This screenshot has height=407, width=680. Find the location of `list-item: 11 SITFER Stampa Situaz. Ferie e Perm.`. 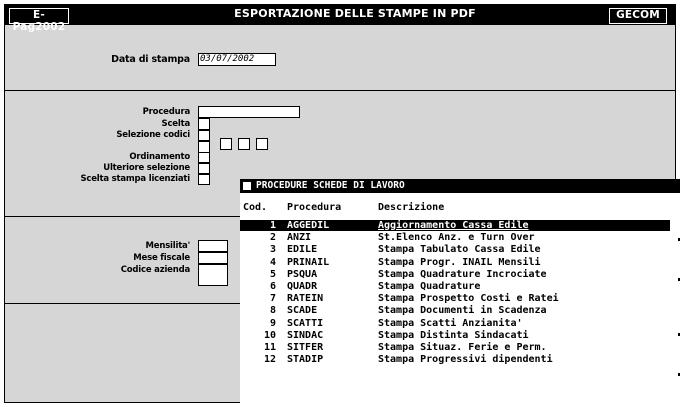

list-item: 11 SITFER Stampa Situaz. Ferie e Perm. is located at coordinates (455, 347).